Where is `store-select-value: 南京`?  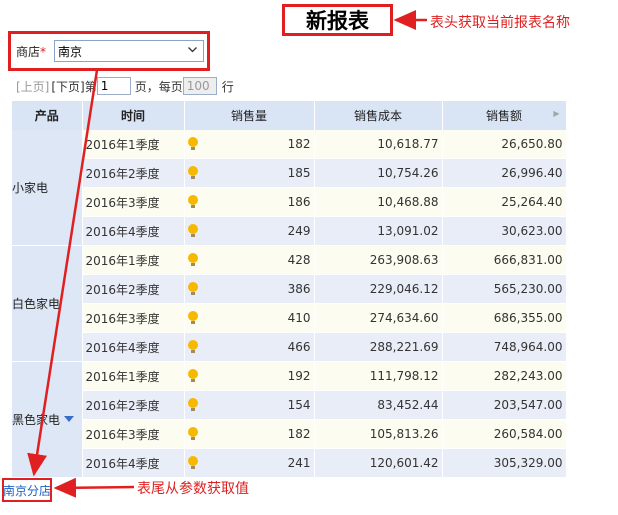
store-select-value: 南京 is located at coordinates (70, 51).